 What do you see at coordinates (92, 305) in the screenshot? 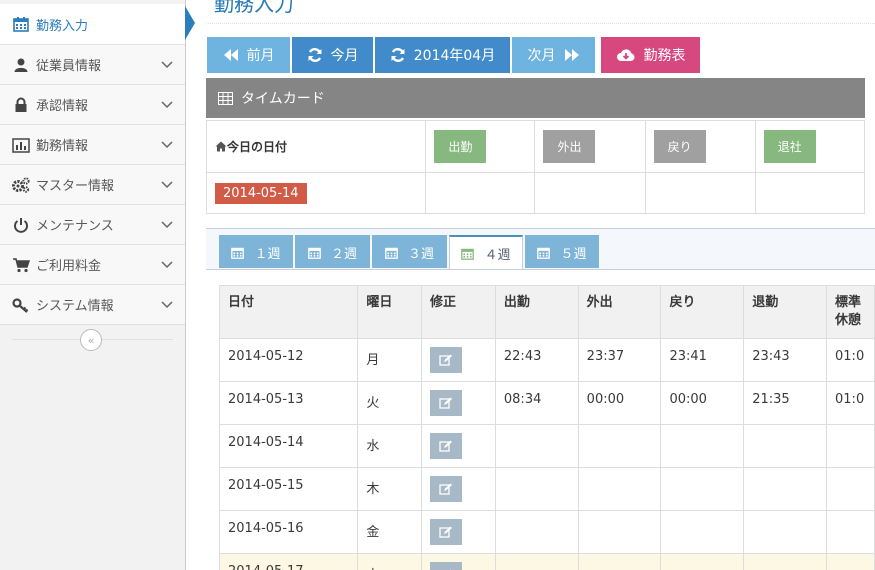
I see `sidebar-item-system-info: システム情報` at bounding box center [92, 305].